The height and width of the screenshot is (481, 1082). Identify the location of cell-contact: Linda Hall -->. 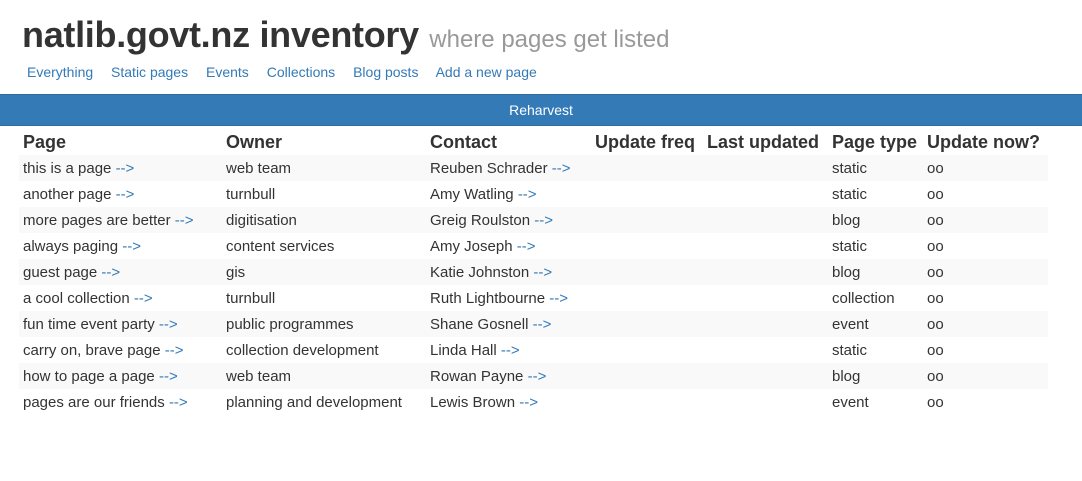
(508, 350).